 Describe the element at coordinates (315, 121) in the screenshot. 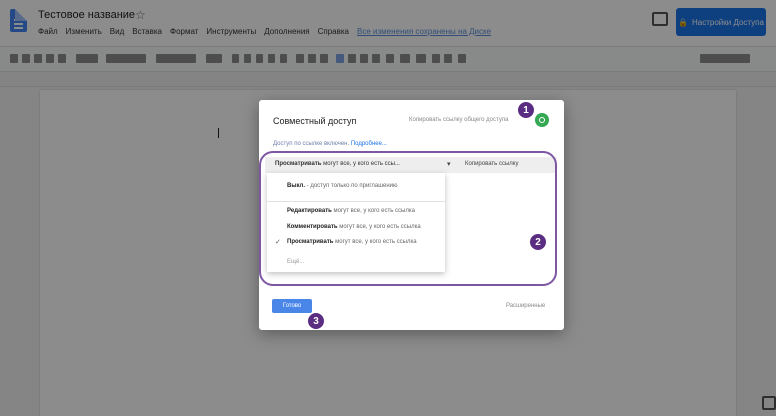

I see `dialog-title: Совместный доступ` at that location.